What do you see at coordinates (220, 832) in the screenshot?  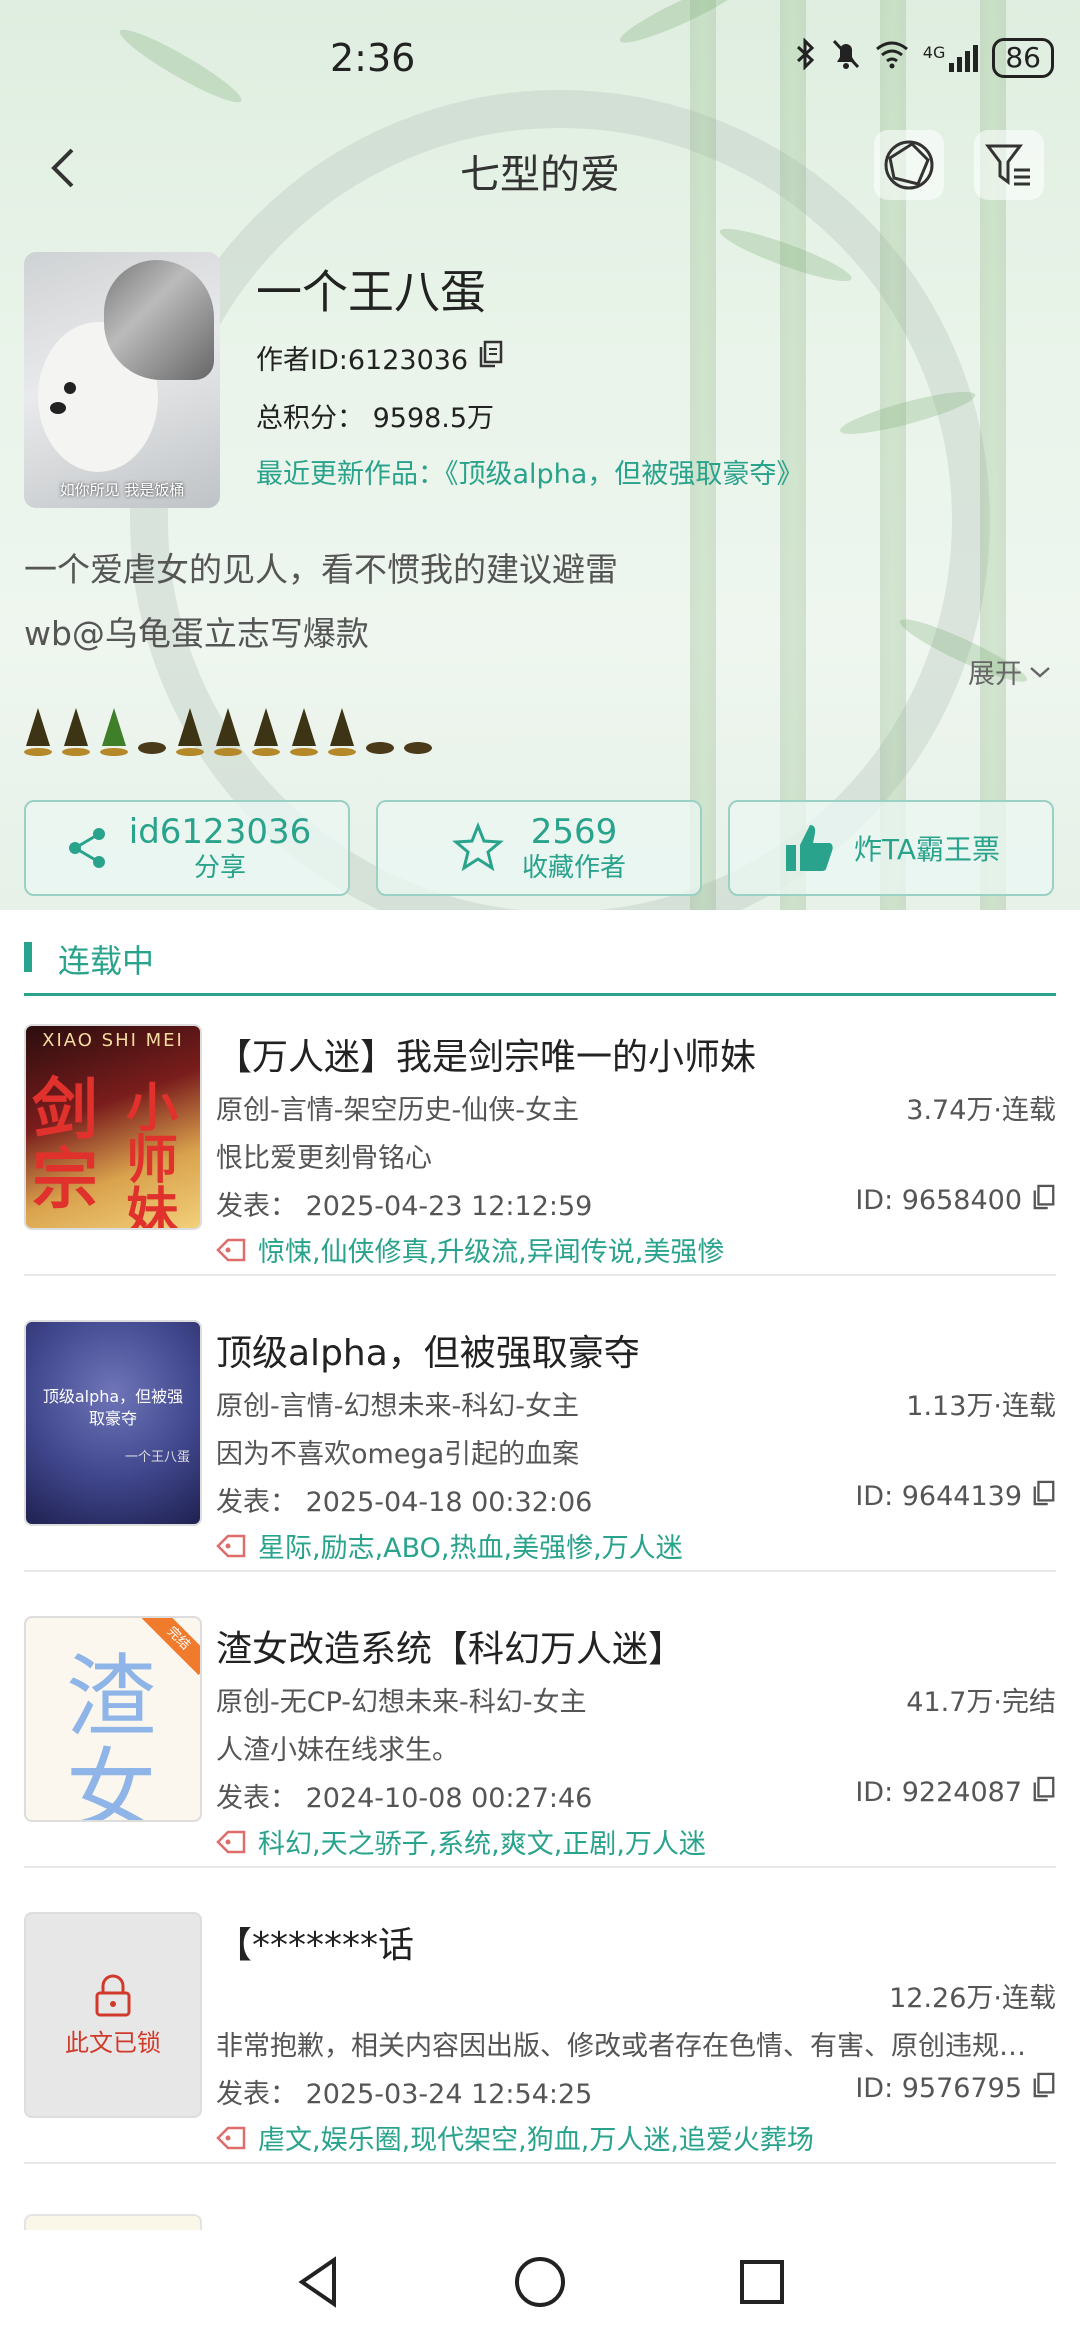 I see `share-id: id6123036` at bounding box center [220, 832].